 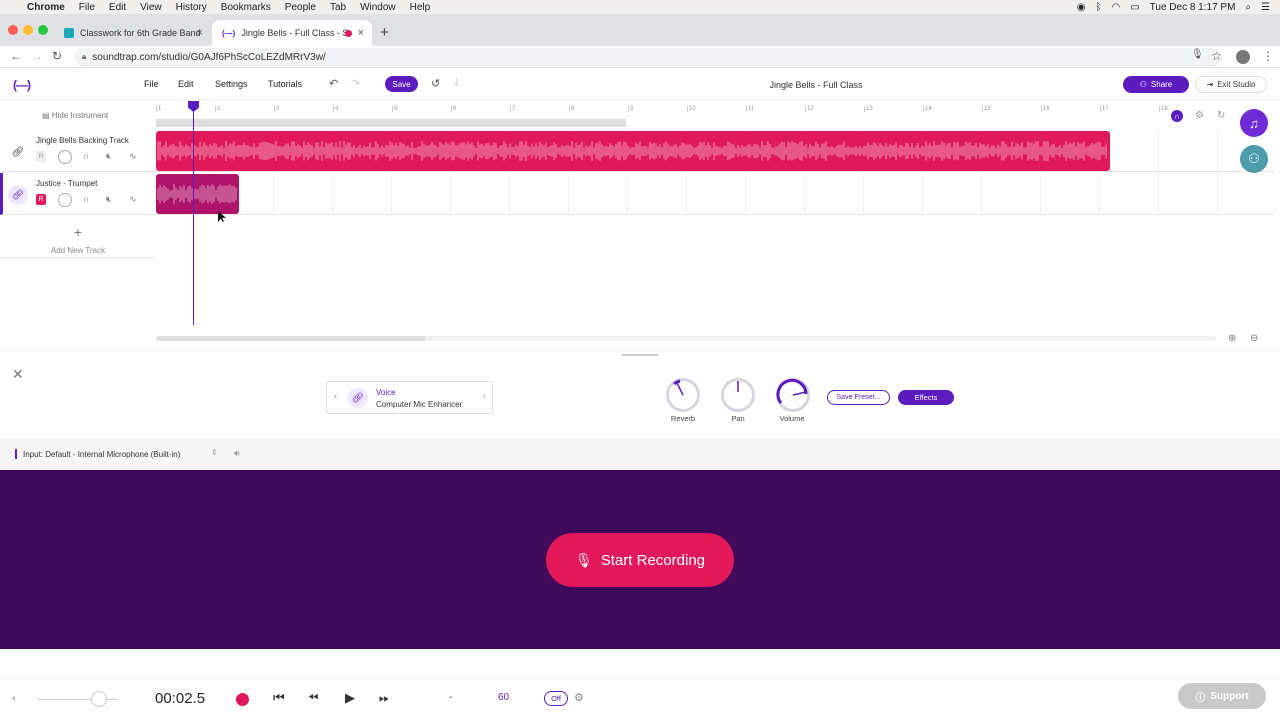 What do you see at coordinates (193, 213) in the screenshot?
I see `playhead-line` at bounding box center [193, 213].